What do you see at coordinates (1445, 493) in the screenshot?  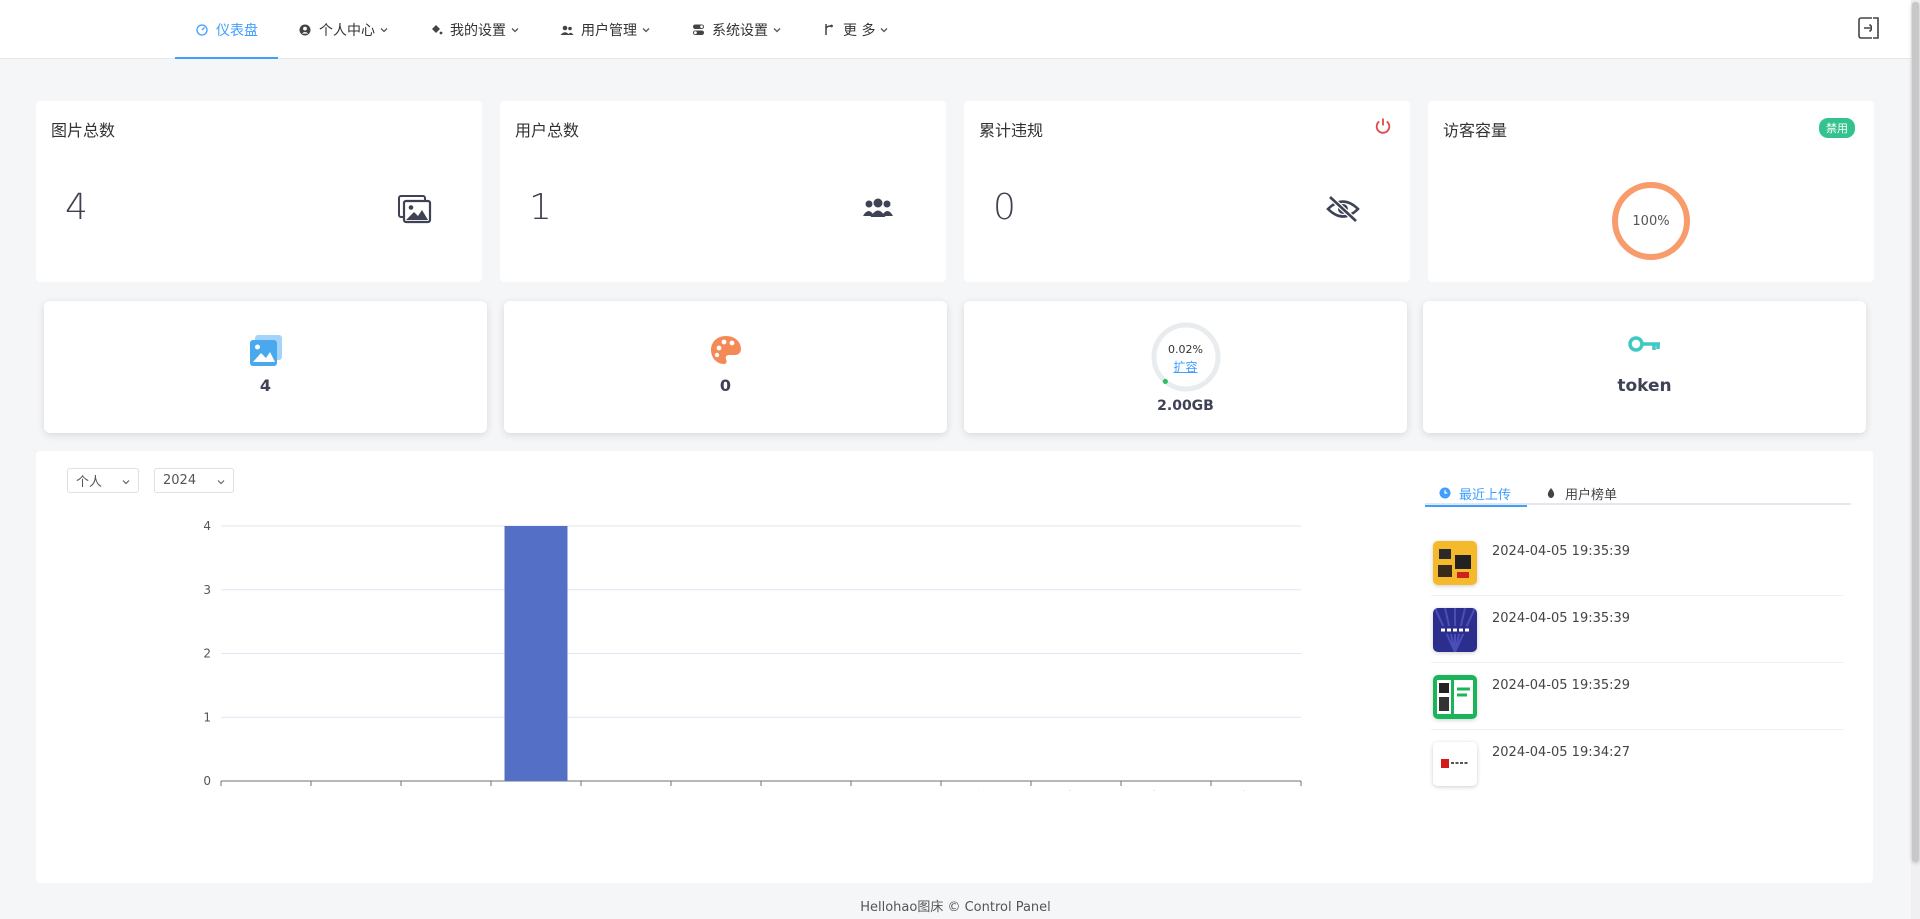 I see `clock-icon` at bounding box center [1445, 493].